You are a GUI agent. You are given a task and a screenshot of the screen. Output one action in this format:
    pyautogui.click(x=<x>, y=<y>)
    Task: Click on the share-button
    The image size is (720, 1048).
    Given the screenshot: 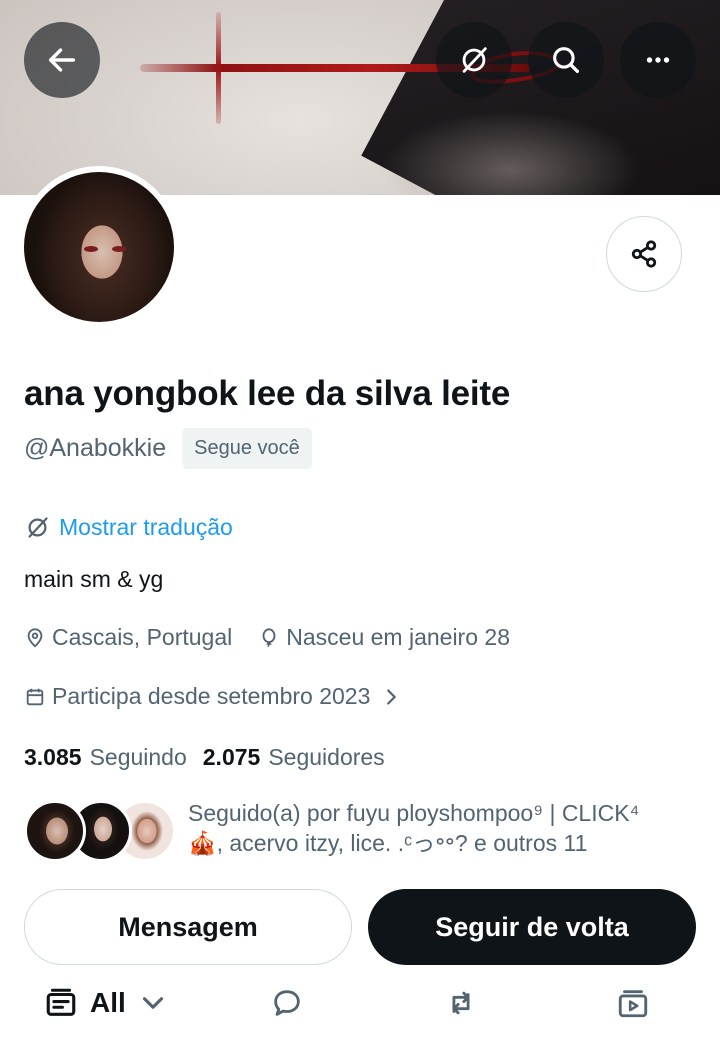 What is the action you would take?
    pyautogui.click(x=644, y=254)
    